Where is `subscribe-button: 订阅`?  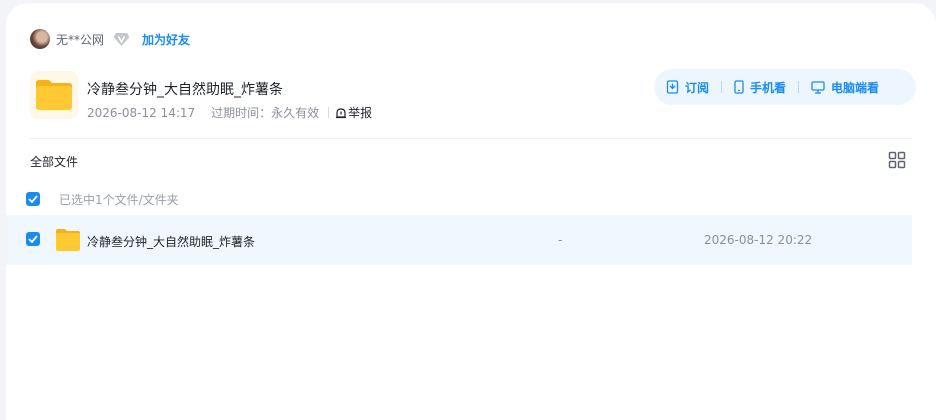 subscribe-button: 订阅 is located at coordinates (687, 87).